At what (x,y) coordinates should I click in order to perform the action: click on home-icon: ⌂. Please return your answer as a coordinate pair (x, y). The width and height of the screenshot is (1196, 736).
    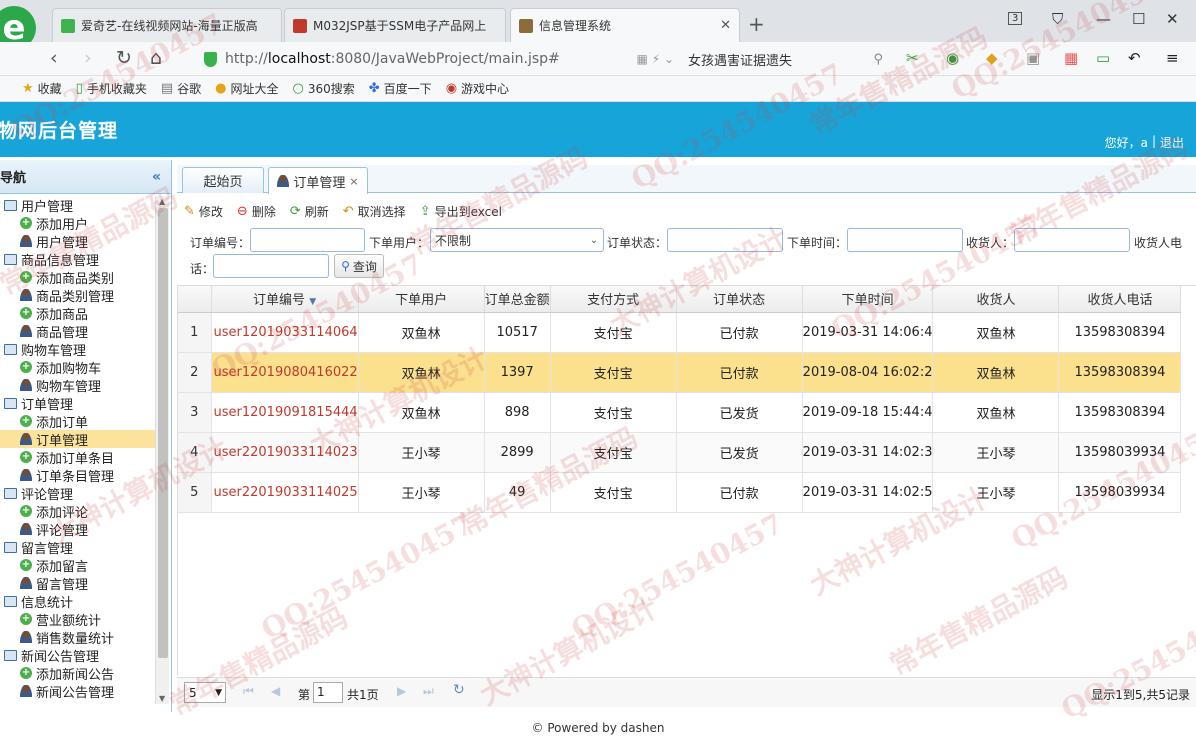
    Looking at the image, I should click on (156, 58).